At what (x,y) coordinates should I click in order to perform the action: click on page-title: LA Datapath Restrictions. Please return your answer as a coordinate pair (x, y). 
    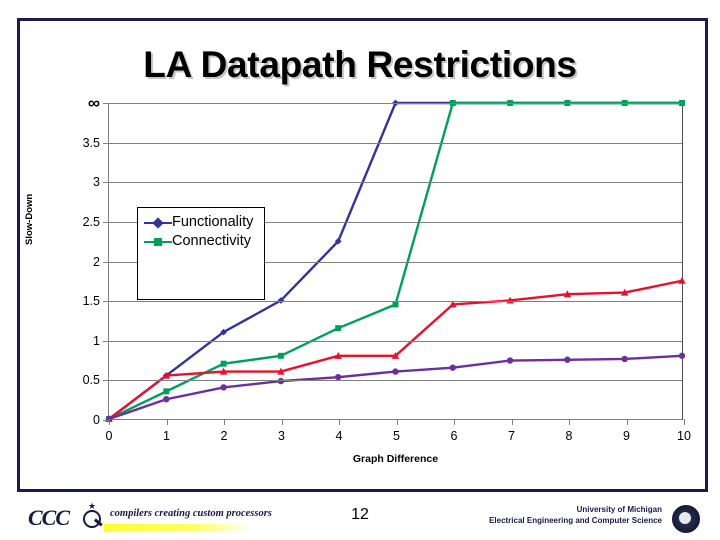
    Looking at the image, I should click on (360, 64).